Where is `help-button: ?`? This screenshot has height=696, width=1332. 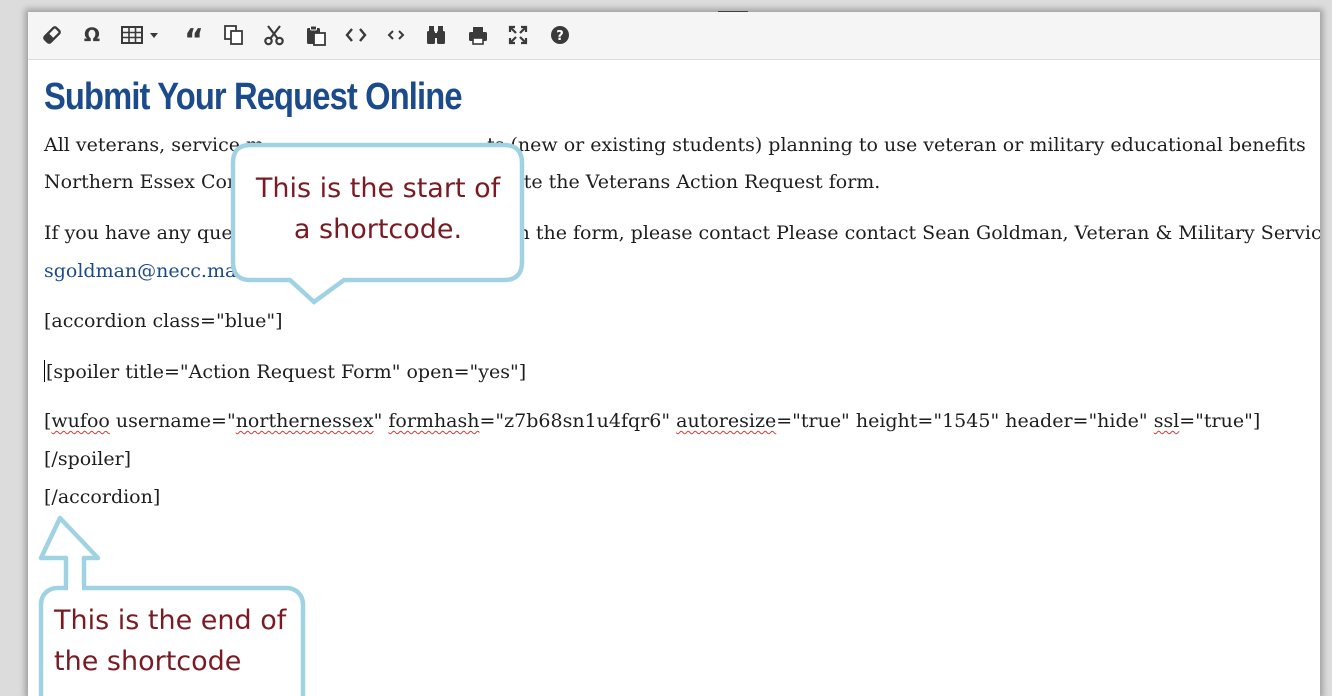 help-button: ? is located at coordinates (560, 35).